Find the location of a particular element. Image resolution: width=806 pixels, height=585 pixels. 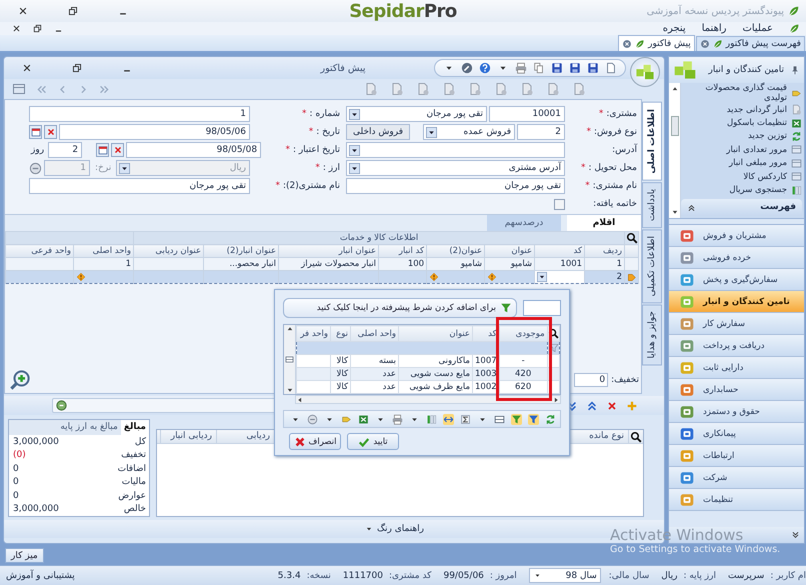

task-link: تنظیمات باسکول is located at coordinates (756, 123).